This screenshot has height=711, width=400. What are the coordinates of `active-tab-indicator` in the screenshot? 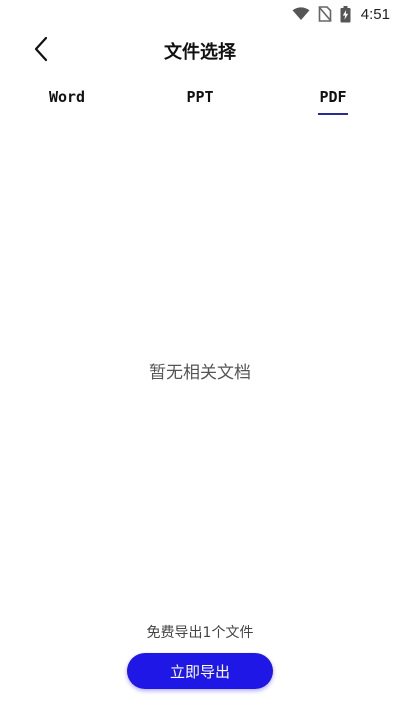 It's located at (333, 114).